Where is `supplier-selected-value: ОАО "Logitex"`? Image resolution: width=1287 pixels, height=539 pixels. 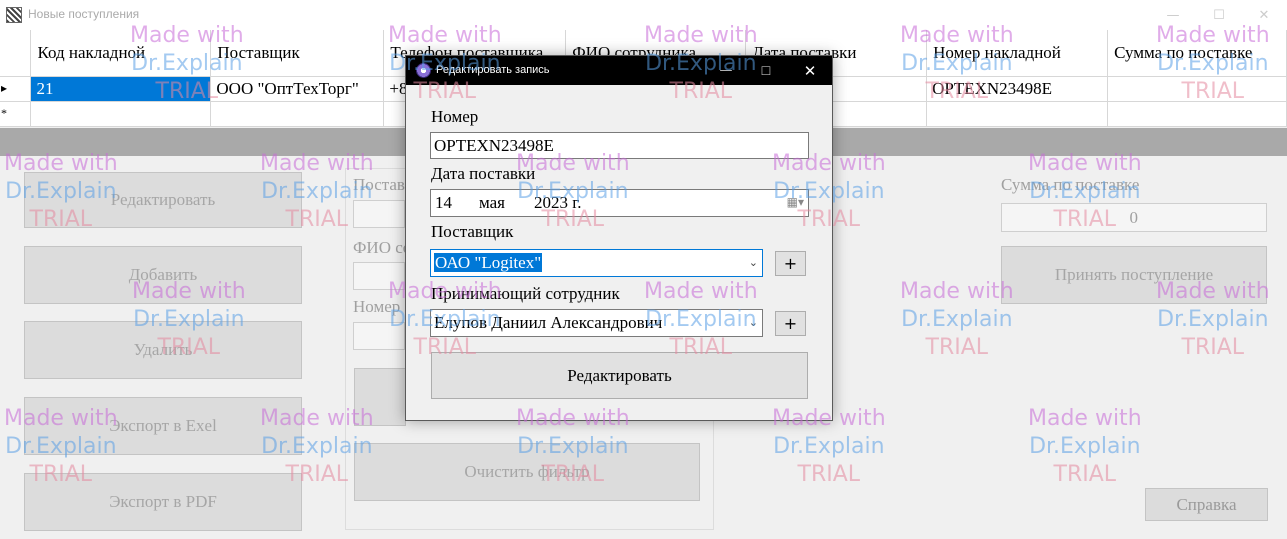
supplier-selected-value: ОАО "Logitex" is located at coordinates (488, 262).